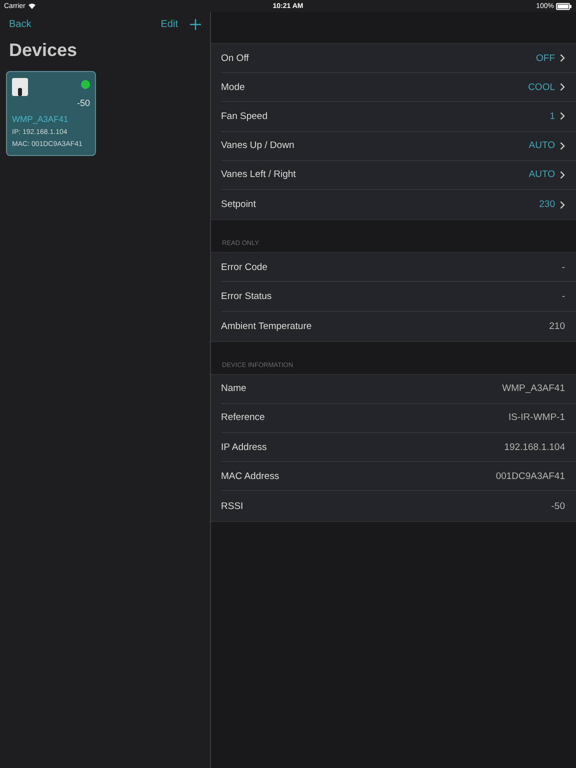 The width and height of the screenshot is (576, 768). I want to click on edit-button: Edit, so click(169, 24).